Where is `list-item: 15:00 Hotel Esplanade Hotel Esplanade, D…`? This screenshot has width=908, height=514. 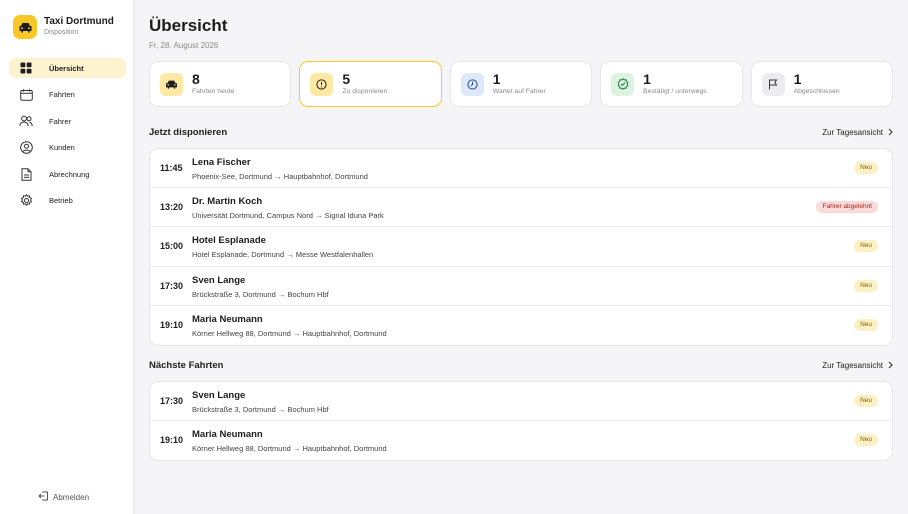
list-item: 15:00 Hotel Esplanade Hotel Esplanade, D… is located at coordinates (521, 247).